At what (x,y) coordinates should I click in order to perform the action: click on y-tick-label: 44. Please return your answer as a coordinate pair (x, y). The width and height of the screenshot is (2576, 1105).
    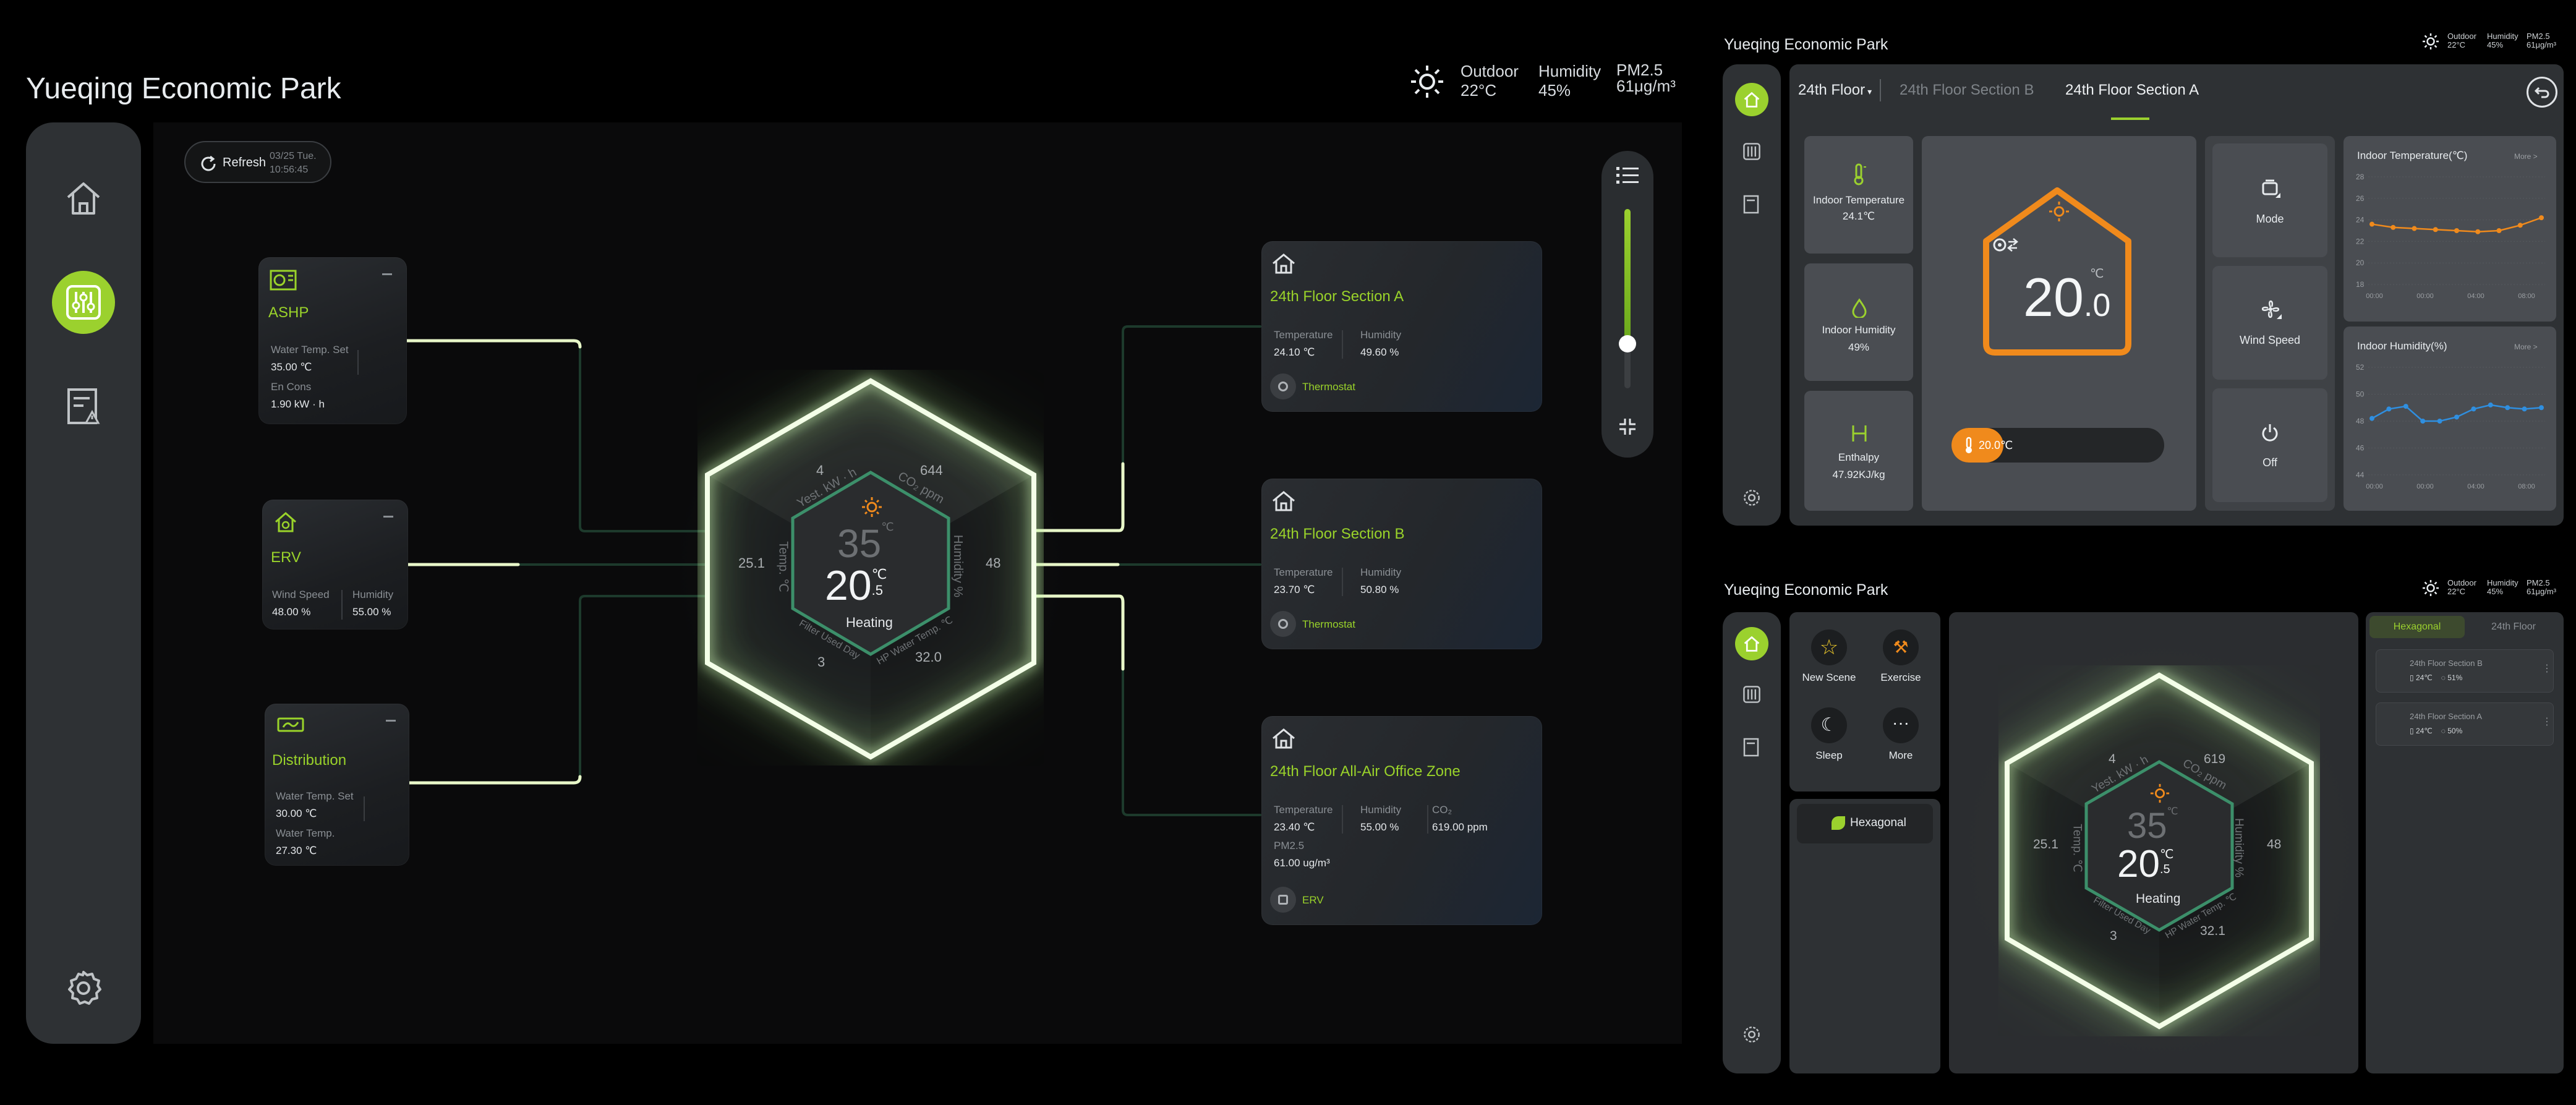
    Looking at the image, I should click on (2360, 475).